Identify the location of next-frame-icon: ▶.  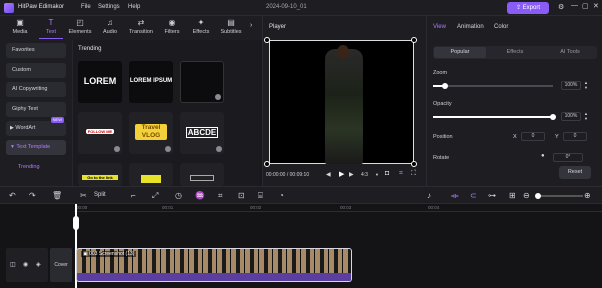
(351, 174).